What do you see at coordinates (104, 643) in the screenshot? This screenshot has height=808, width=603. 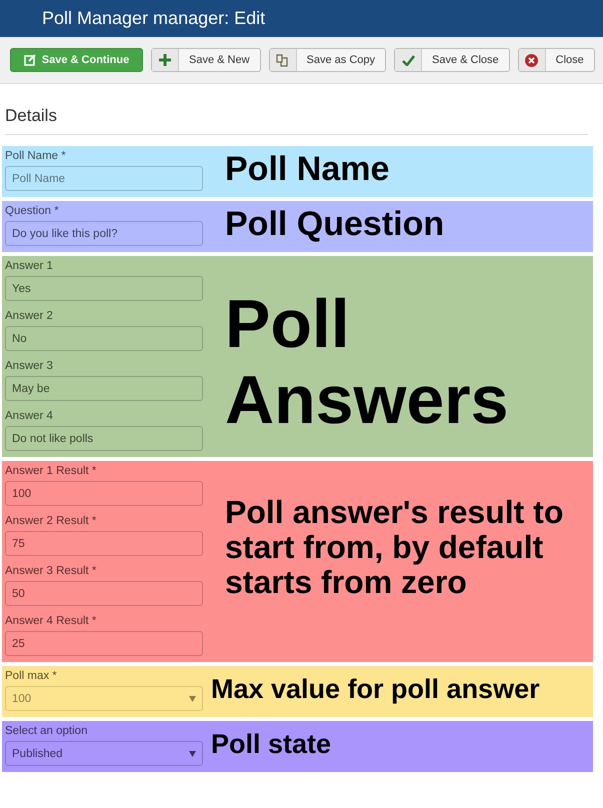 I see `input-field: 25` at bounding box center [104, 643].